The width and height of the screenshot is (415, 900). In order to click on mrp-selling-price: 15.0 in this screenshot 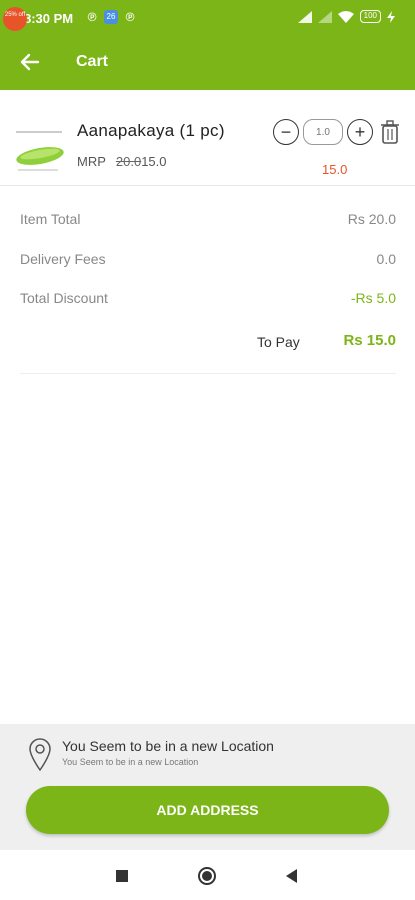, I will do `click(154, 161)`.